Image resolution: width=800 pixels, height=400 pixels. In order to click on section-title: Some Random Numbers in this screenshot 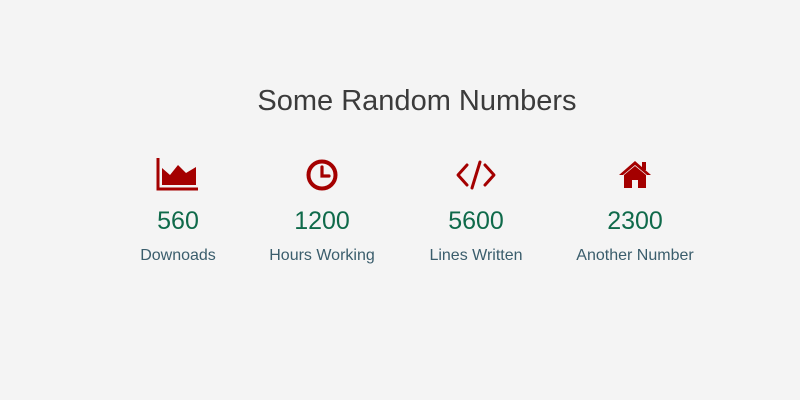, I will do `click(417, 101)`.